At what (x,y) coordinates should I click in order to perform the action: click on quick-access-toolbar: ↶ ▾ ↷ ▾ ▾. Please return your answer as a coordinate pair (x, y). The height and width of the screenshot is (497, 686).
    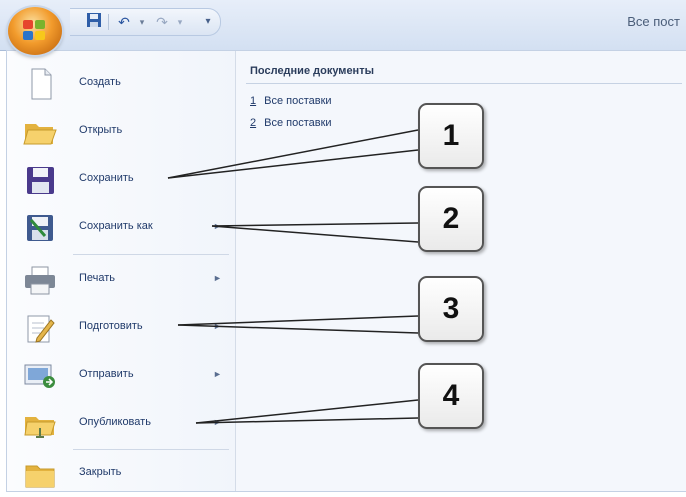
    Looking at the image, I should click on (145, 22).